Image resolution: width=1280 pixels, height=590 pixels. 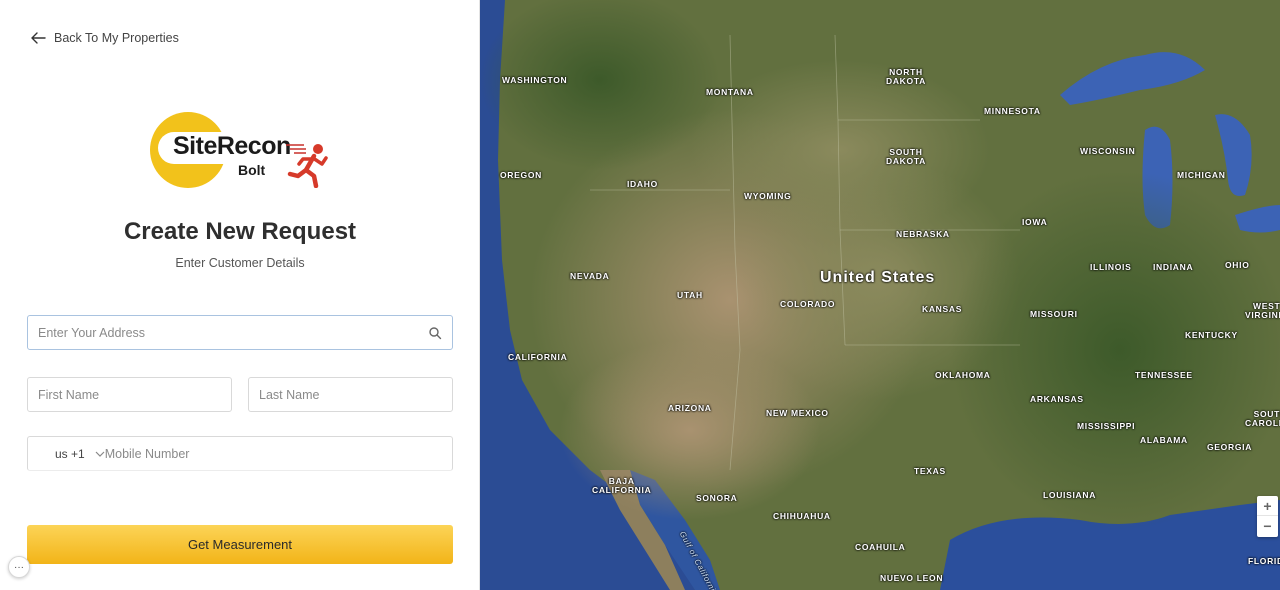 What do you see at coordinates (878, 277) in the screenshot?
I see `country-label: United States` at bounding box center [878, 277].